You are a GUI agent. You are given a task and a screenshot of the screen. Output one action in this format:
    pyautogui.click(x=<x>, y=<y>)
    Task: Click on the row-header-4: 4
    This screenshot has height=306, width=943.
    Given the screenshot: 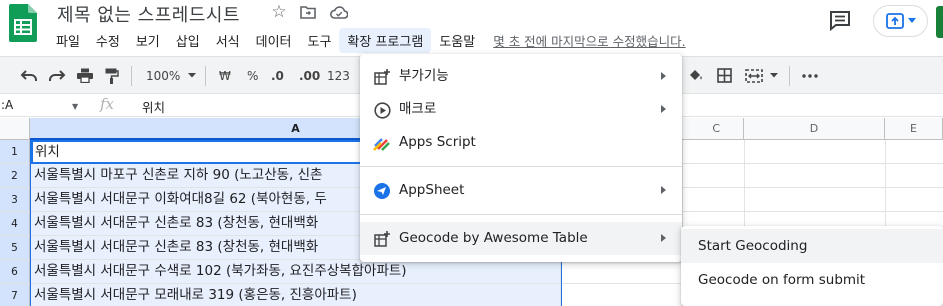 What is the action you would take?
    pyautogui.click(x=15, y=224)
    